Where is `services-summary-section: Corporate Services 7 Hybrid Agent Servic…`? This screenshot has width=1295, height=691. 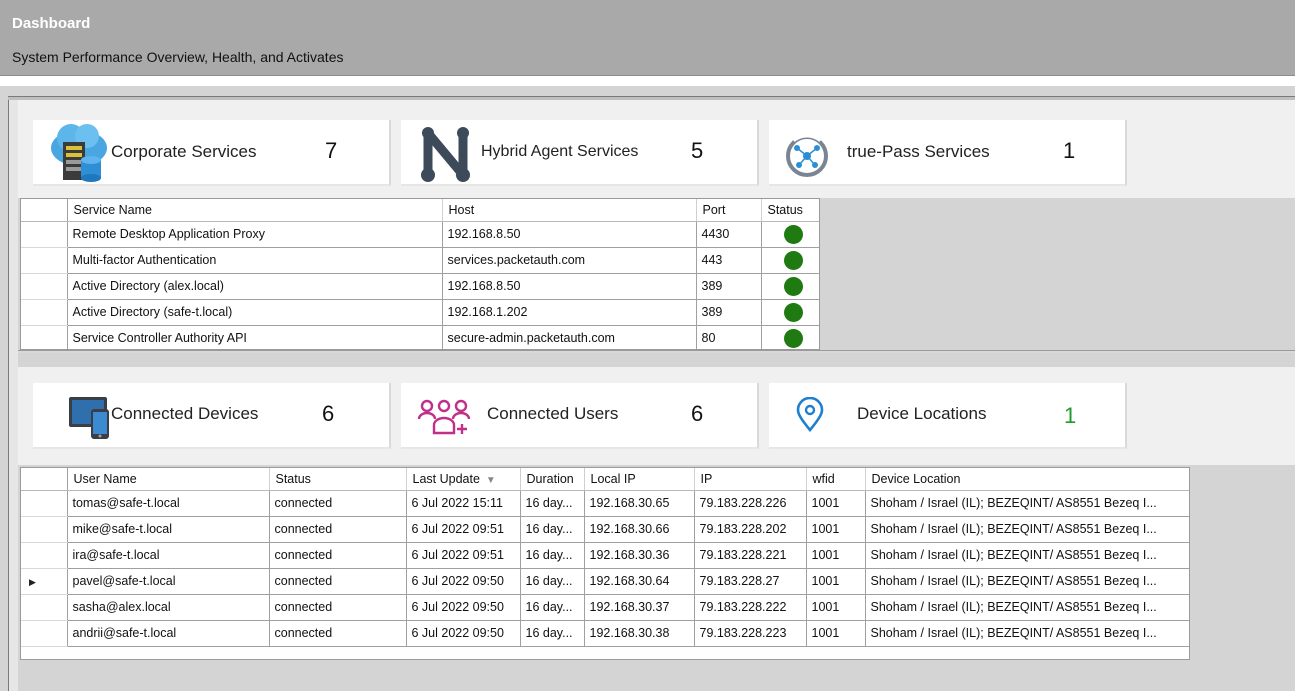
services-summary-section: Corporate Services 7 Hybrid Agent Servic… is located at coordinates (656, 149).